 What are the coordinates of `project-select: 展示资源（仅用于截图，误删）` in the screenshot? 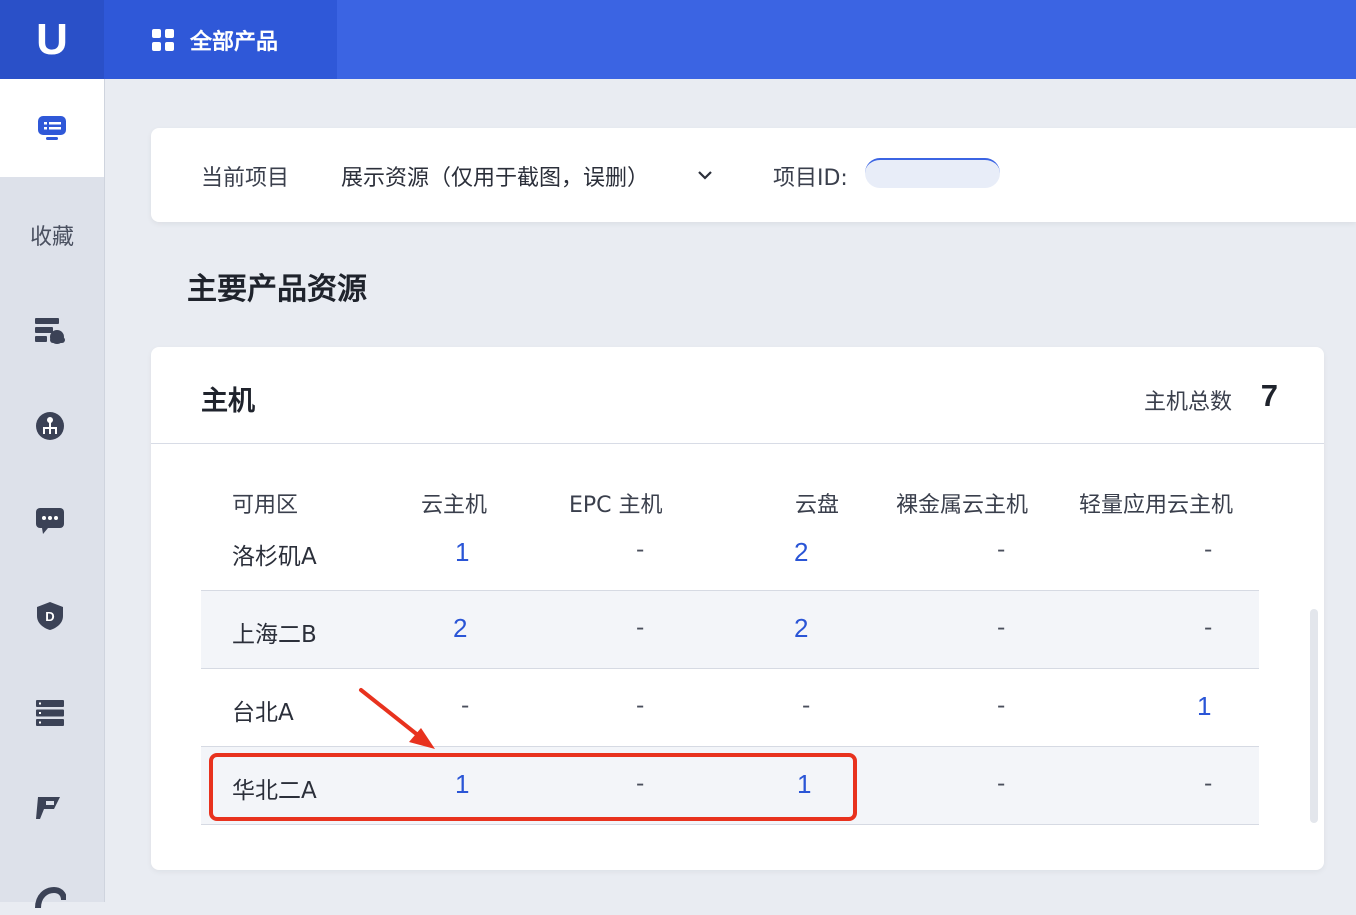 It's located at (495, 176).